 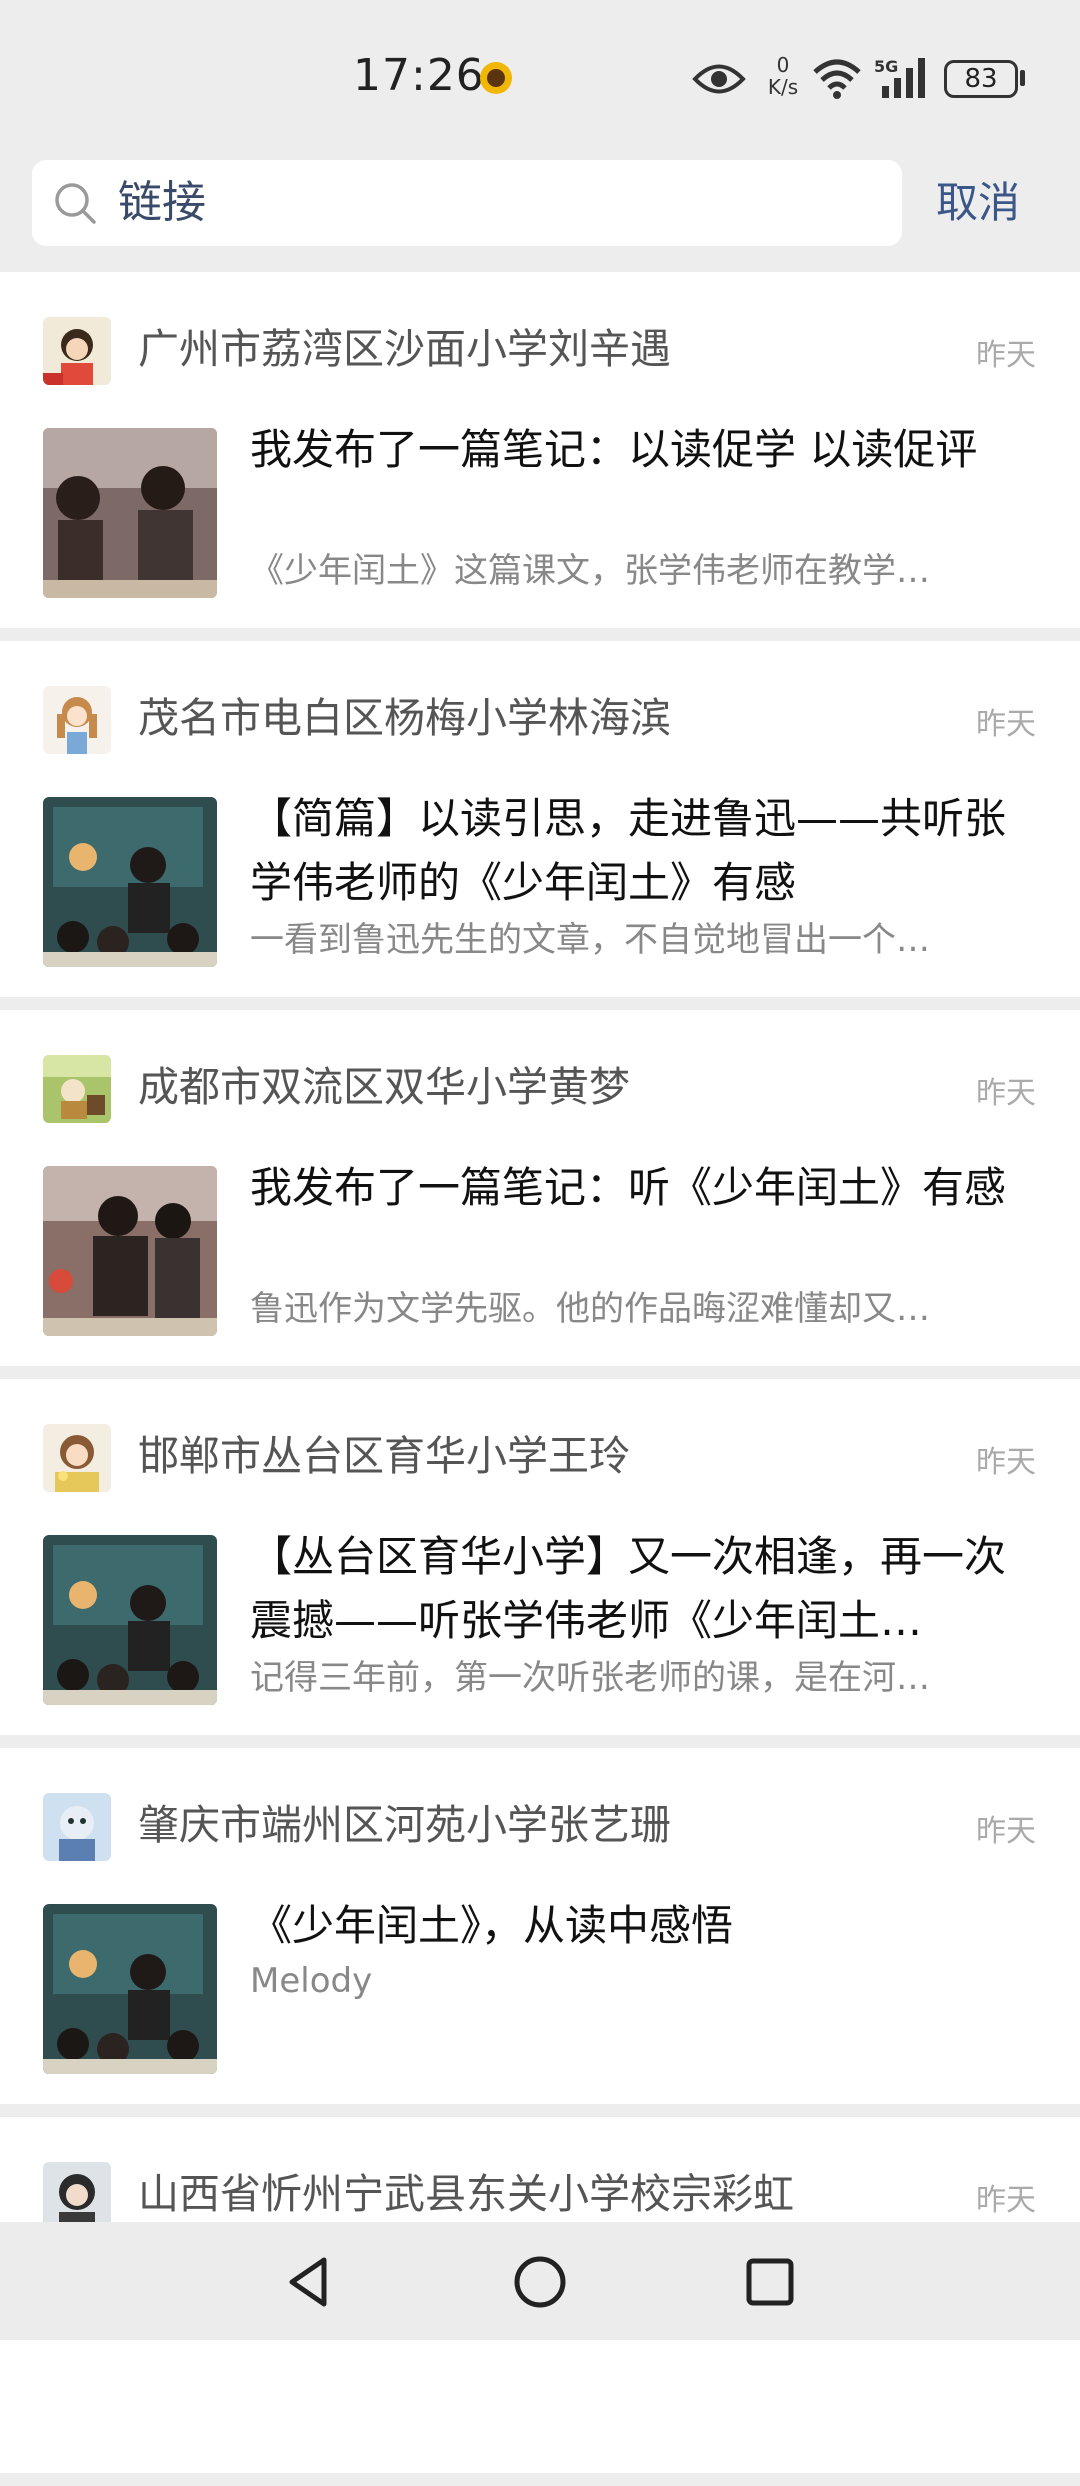 What do you see at coordinates (496, 78) in the screenshot?
I see `sunflower-icon` at bounding box center [496, 78].